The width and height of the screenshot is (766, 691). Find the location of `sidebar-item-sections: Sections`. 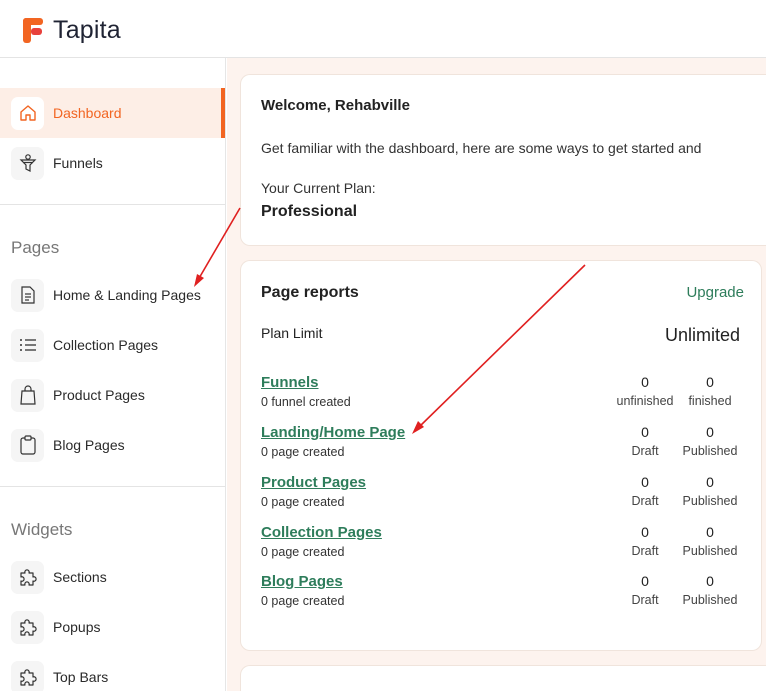

sidebar-item-sections: Sections is located at coordinates (112, 577).